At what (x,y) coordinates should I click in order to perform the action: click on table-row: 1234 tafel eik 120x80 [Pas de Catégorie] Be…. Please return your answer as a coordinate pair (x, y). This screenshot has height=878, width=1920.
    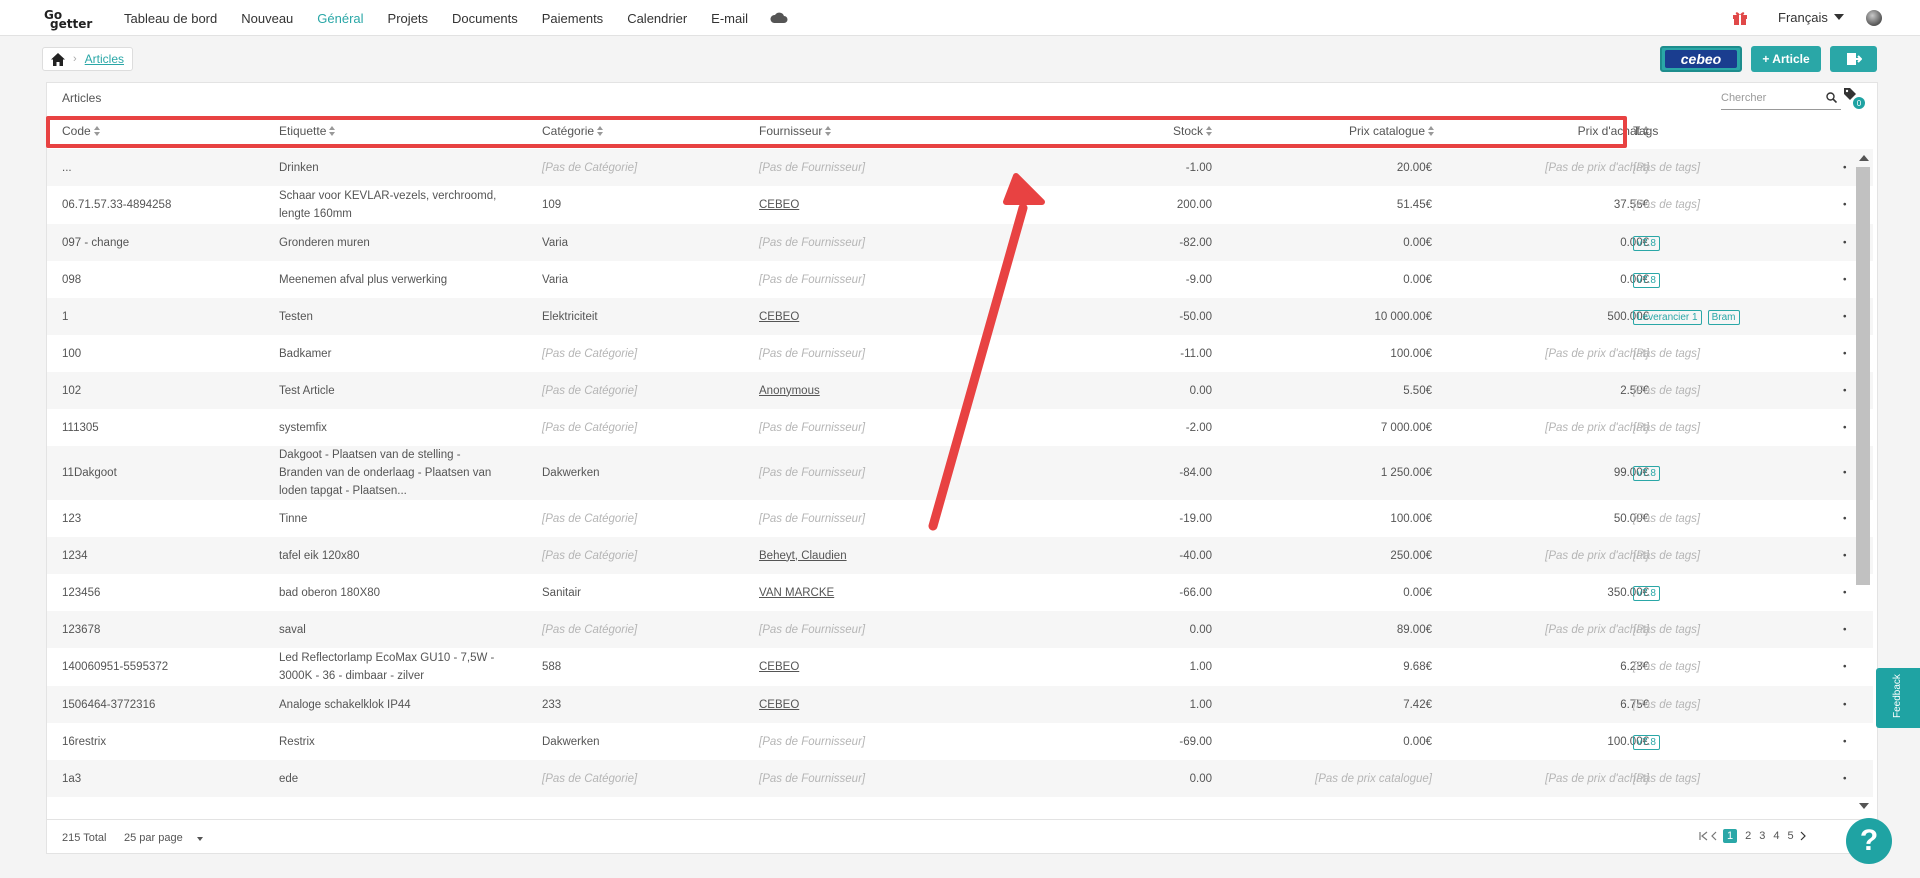
    Looking at the image, I should click on (960, 555).